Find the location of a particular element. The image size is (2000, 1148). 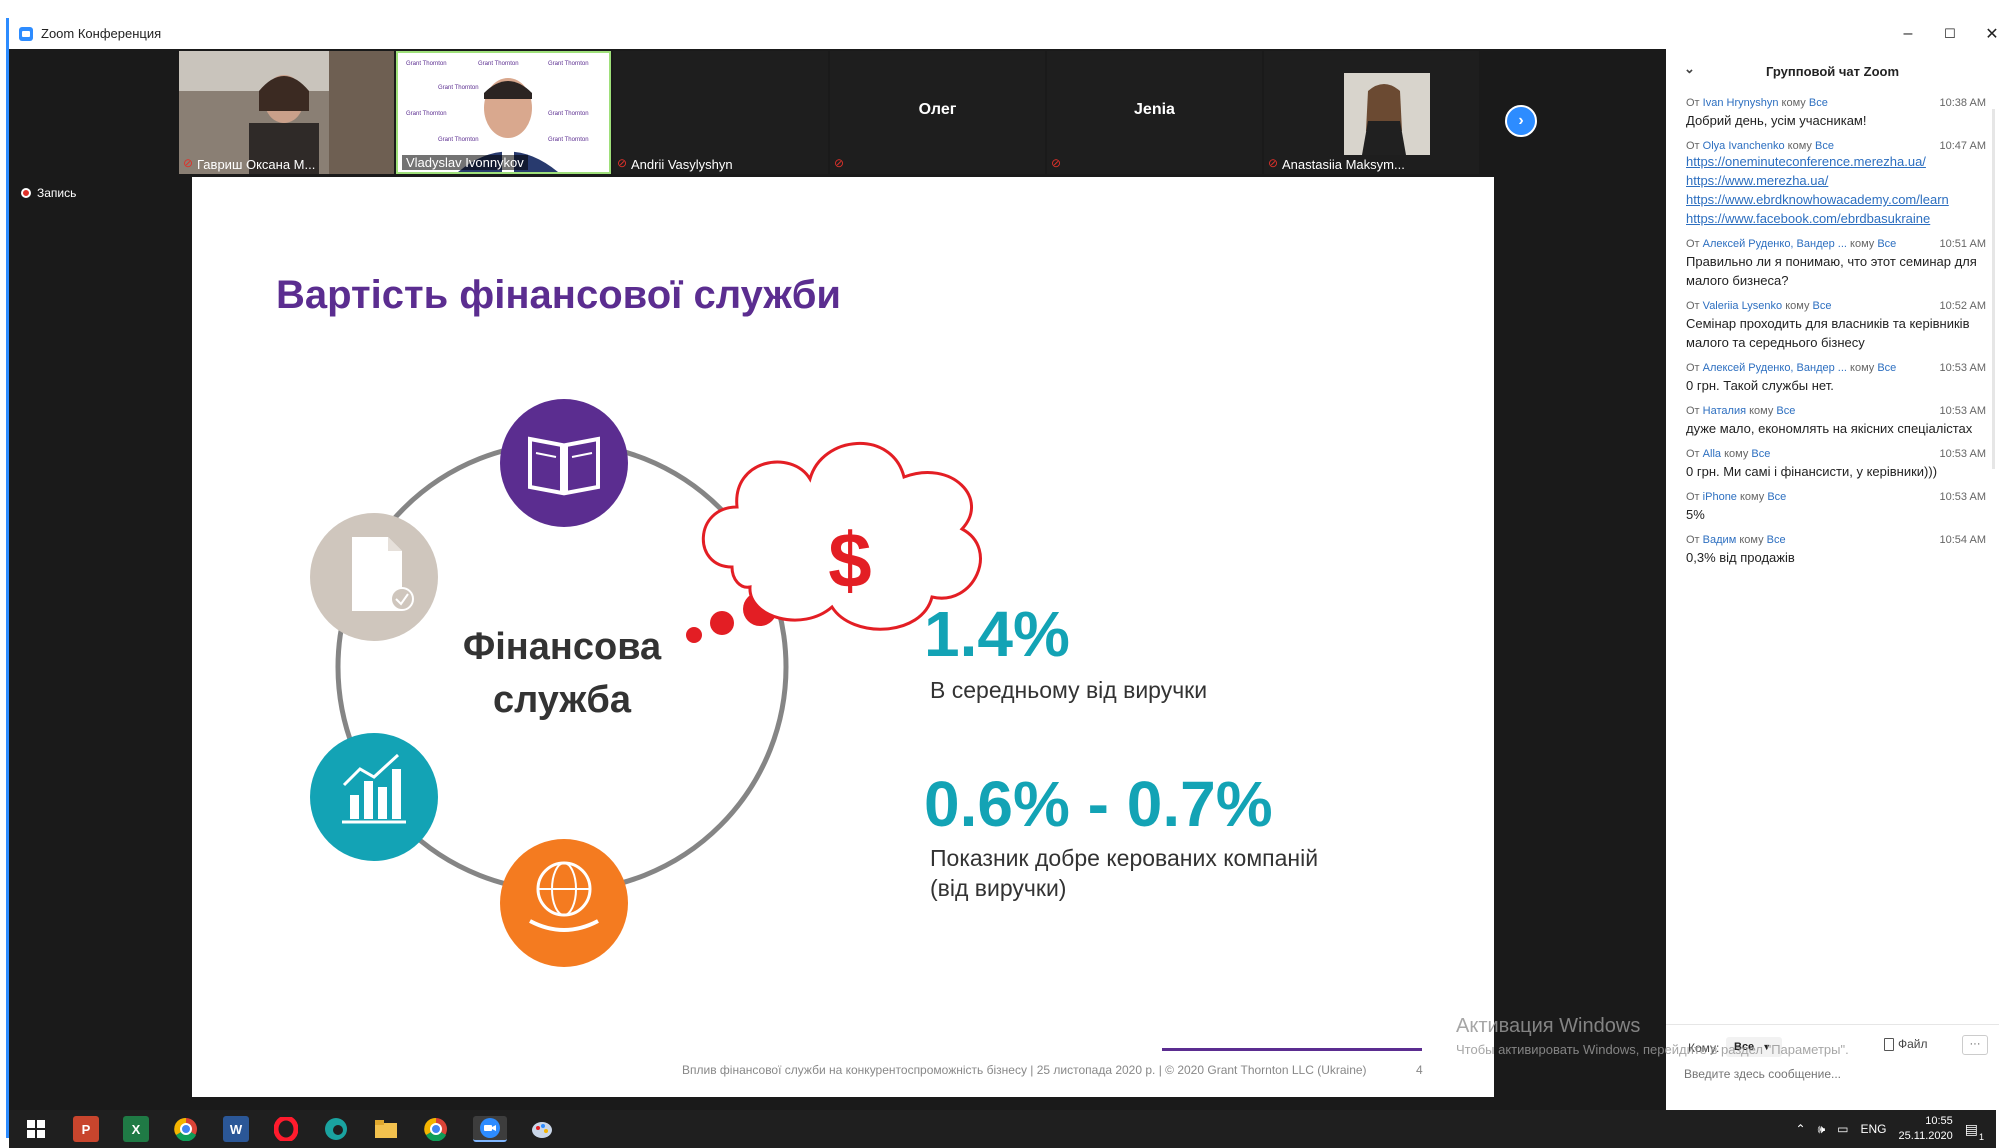

word-icon: W is located at coordinates (236, 1129).